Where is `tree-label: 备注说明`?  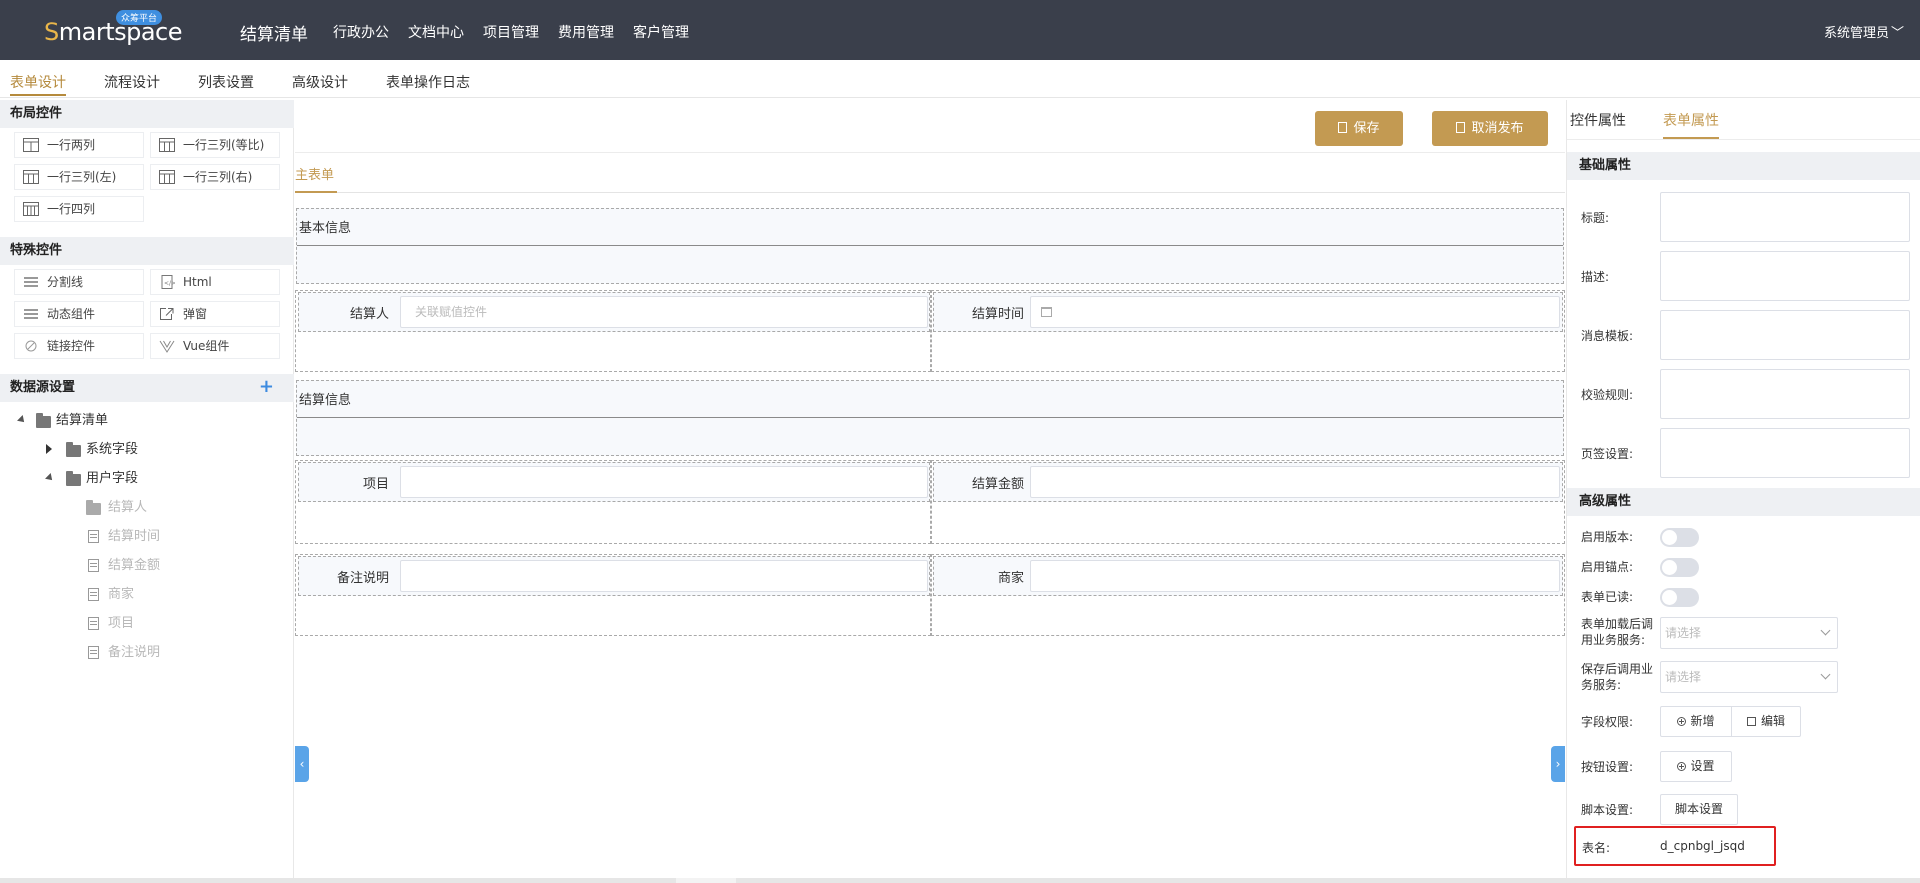
tree-label: 备注说明 is located at coordinates (134, 652).